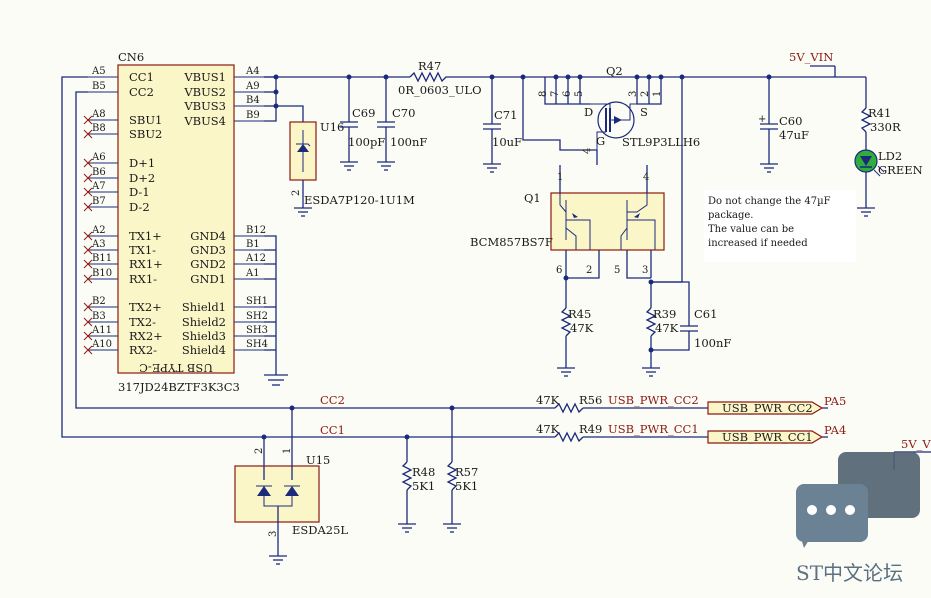 The width and height of the screenshot is (931, 598). What do you see at coordinates (204, 106) in the screenshot?
I see `pin-name: VBUS3` at bounding box center [204, 106].